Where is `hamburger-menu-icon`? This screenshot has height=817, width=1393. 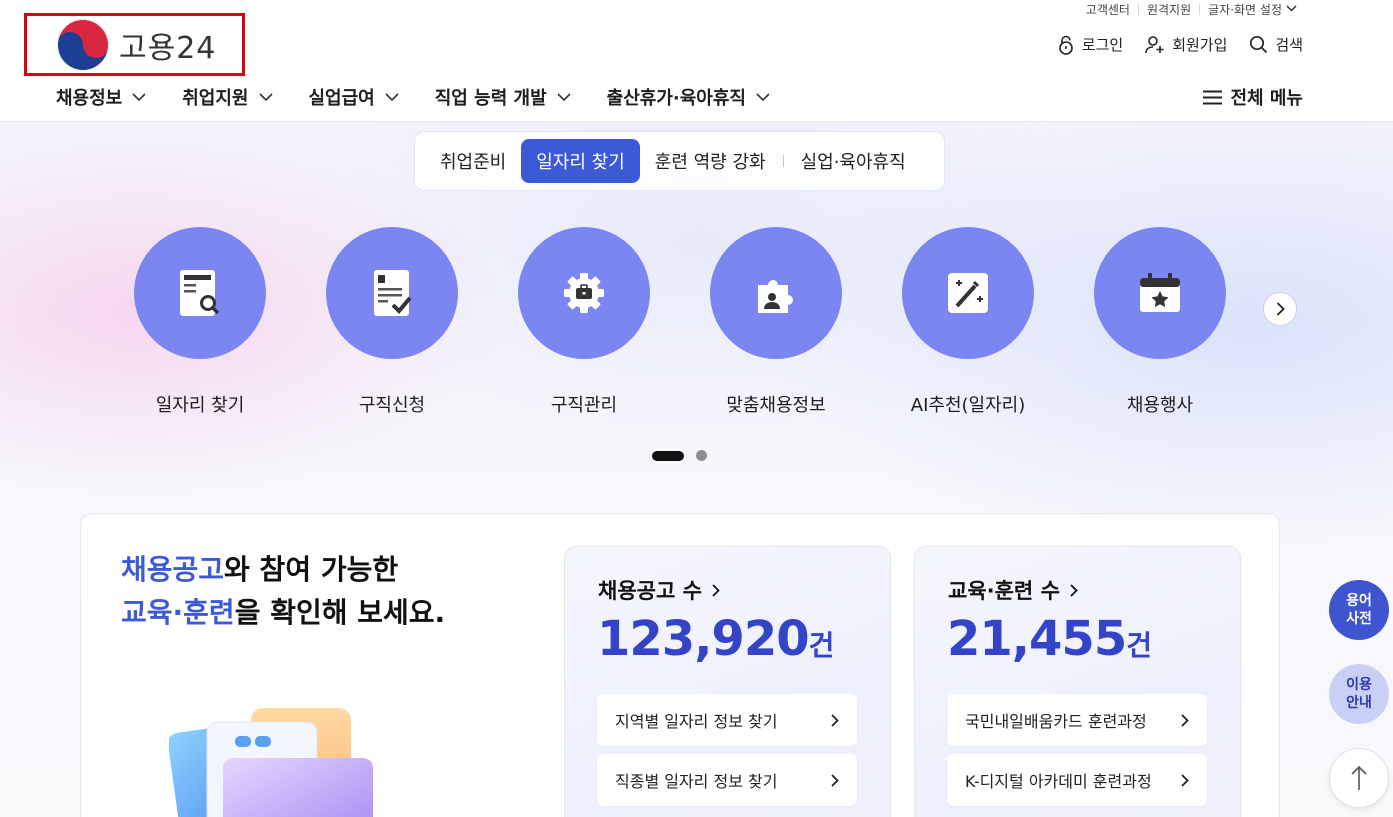
hamburger-menu-icon is located at coordinates (1213, 97).